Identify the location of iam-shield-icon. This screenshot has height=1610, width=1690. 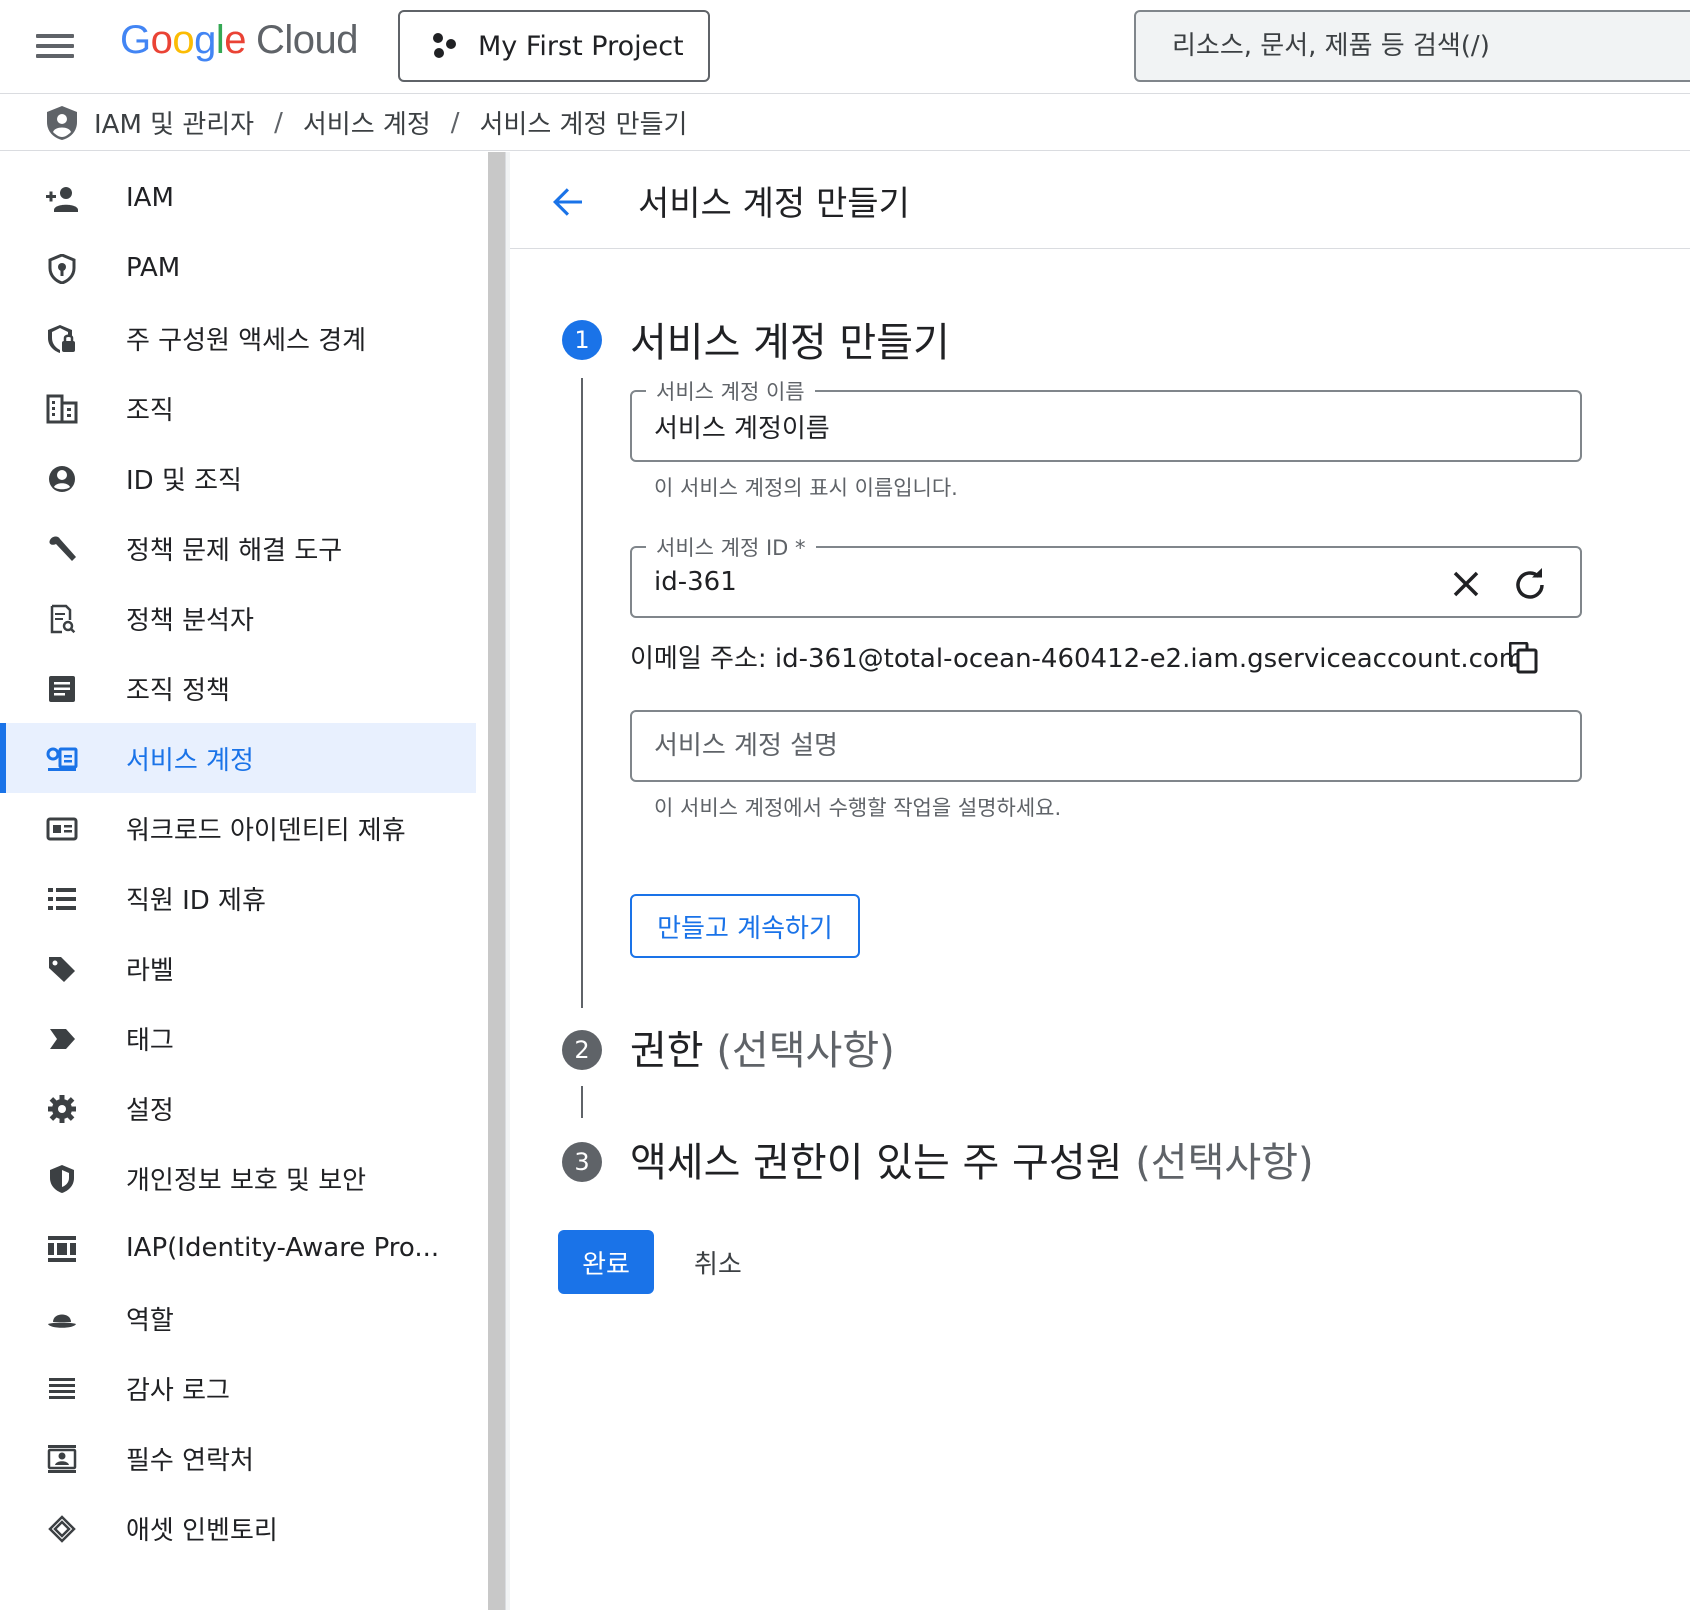
(62, 122).